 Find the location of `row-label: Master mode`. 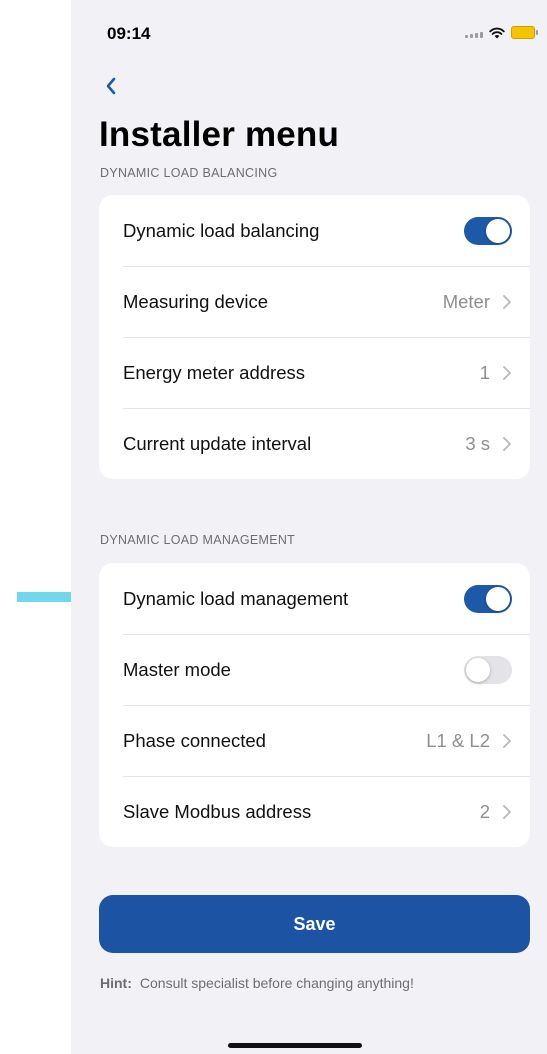

row-label: Master mode is located at coordinates (177, 669).